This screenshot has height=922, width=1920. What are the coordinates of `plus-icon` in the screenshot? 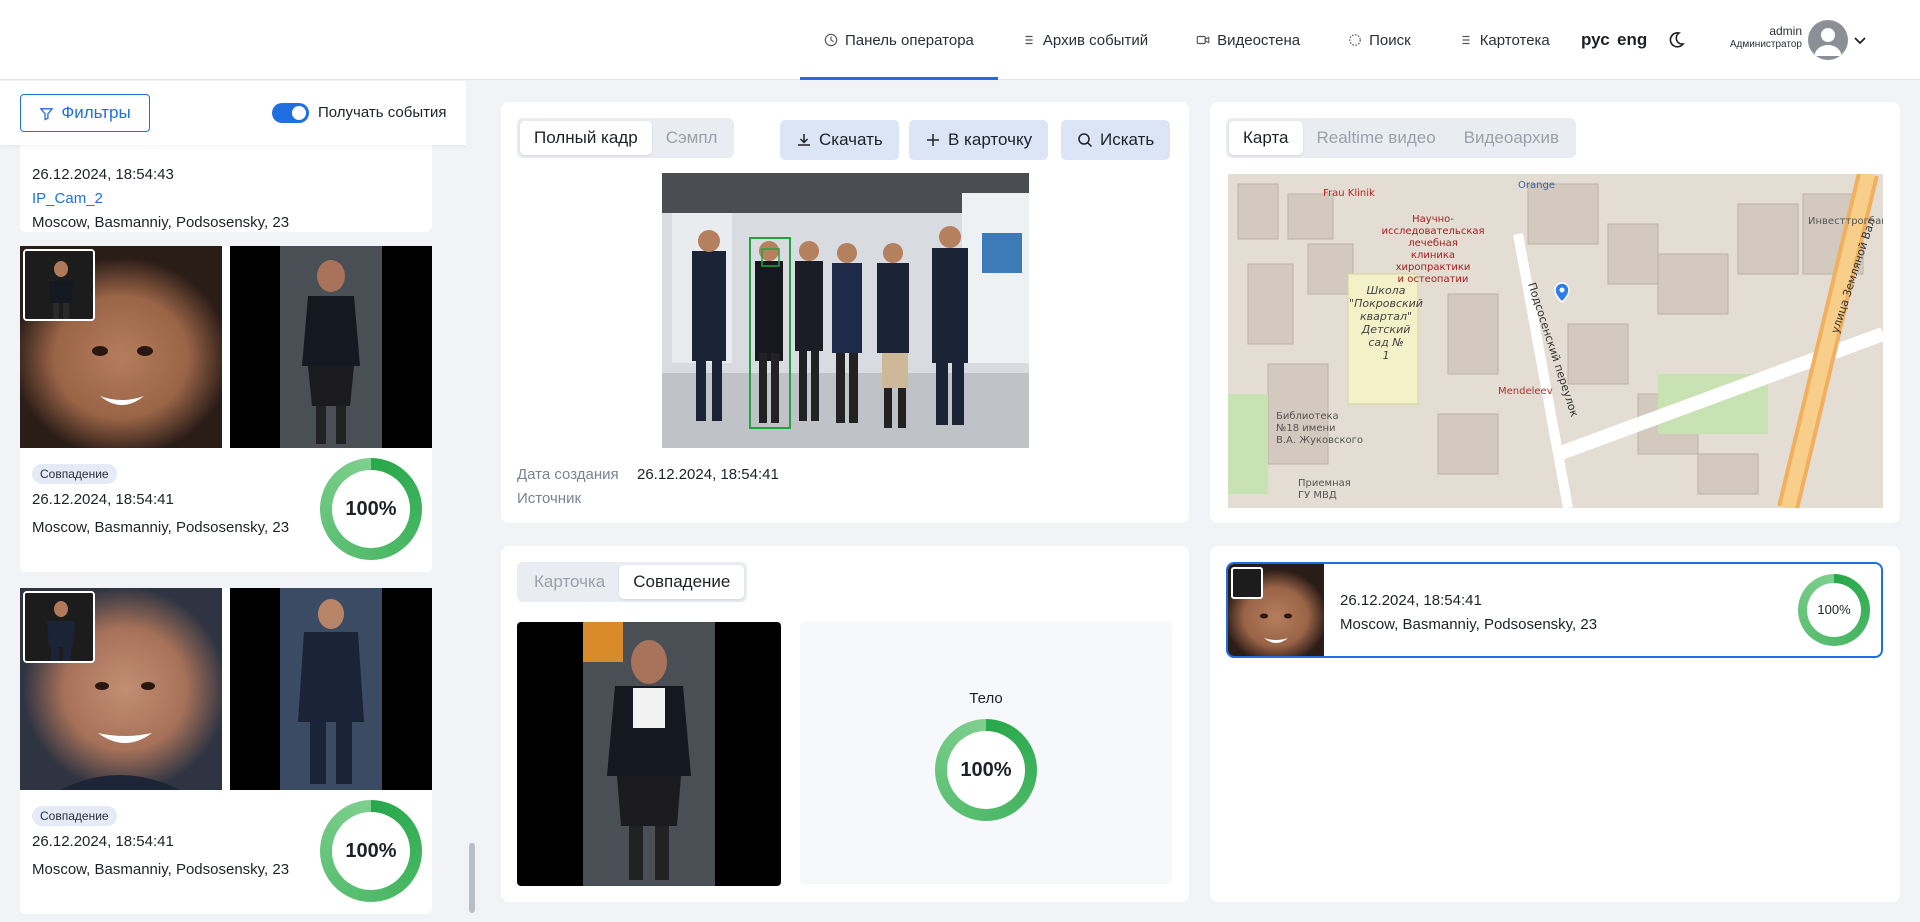 It's located at (933, 140).